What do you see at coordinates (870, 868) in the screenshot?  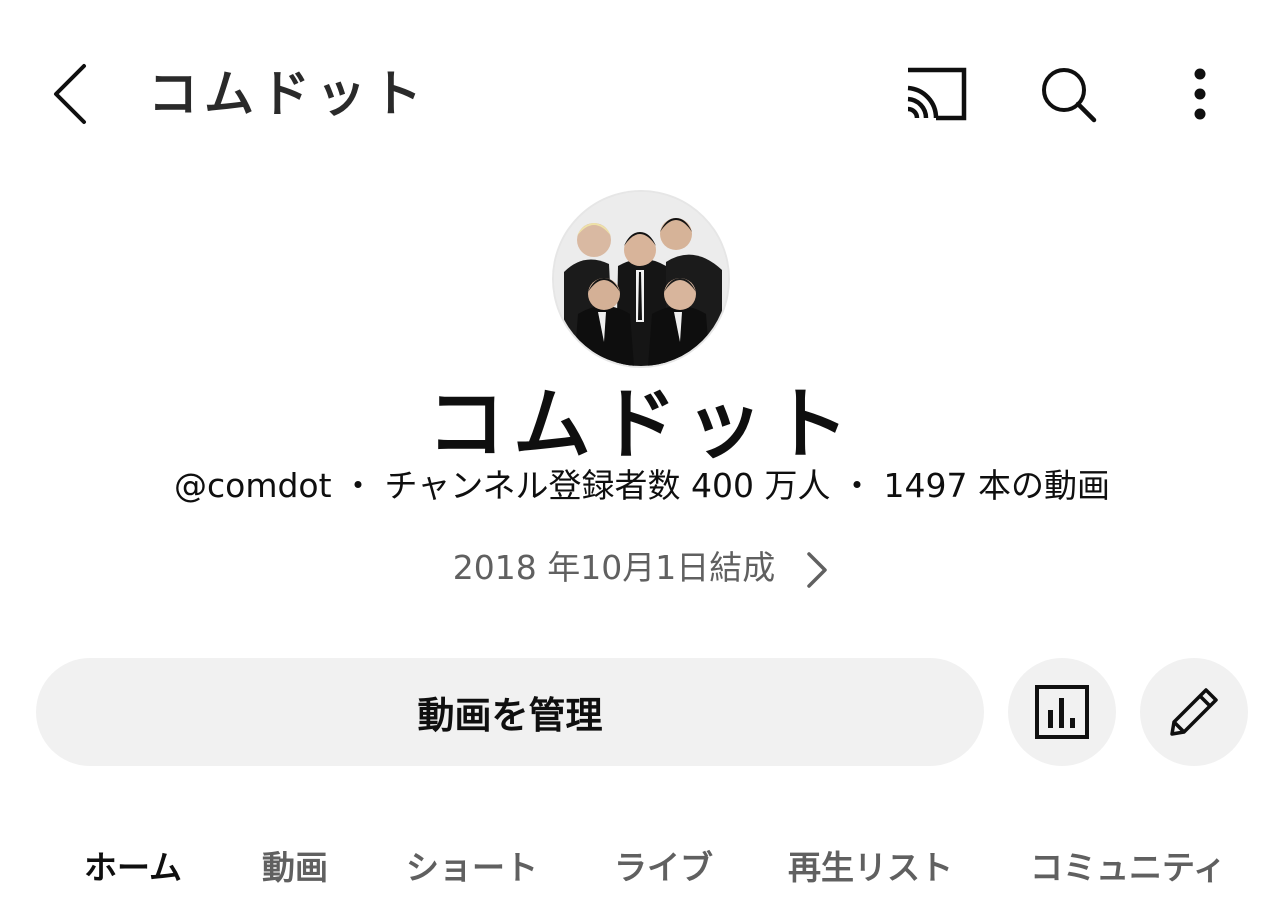 I see `tab-playlists: 再生リスト` at bounding box center [870, 868].